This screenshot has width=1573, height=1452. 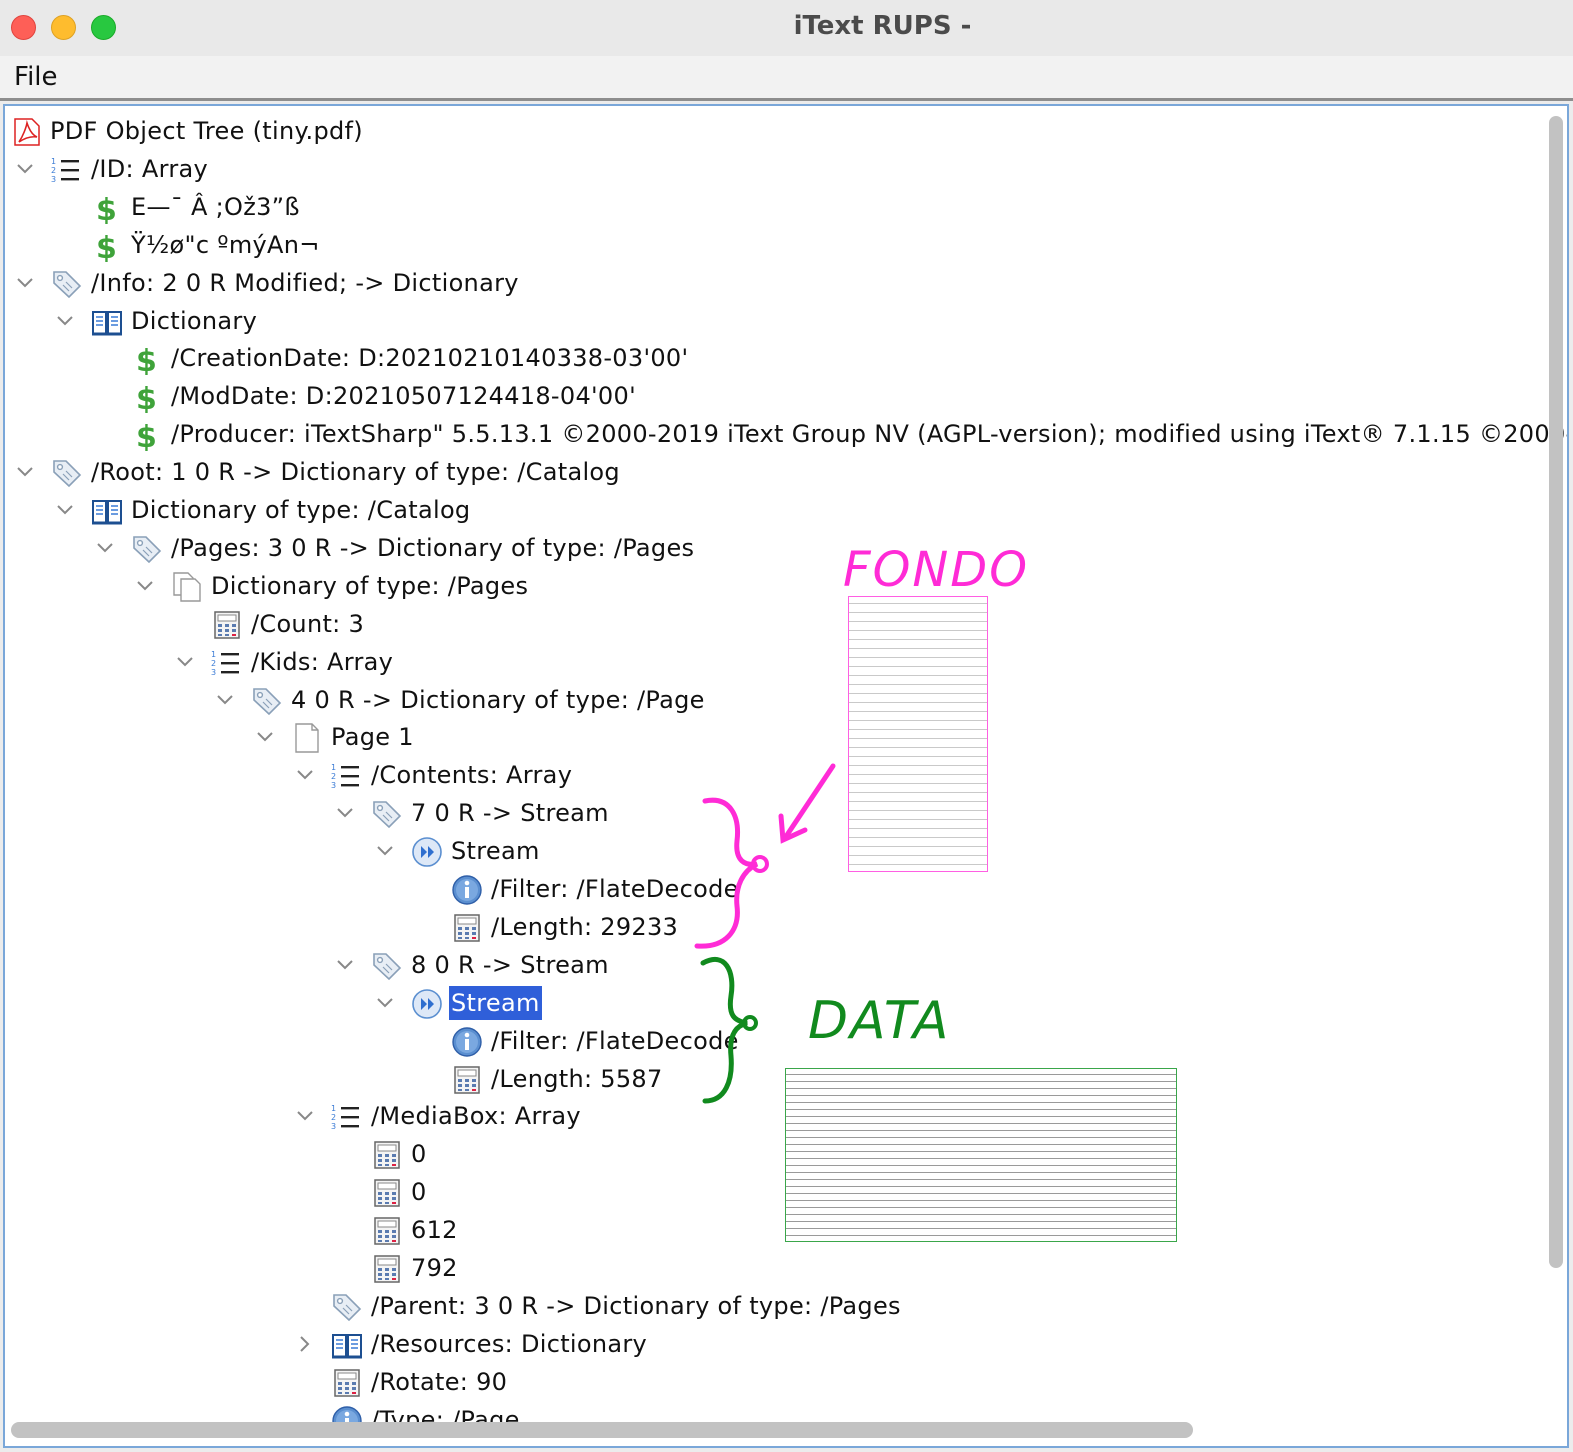 I want to click on tree-node-label: PDF Object Tree (tiny.pdf), so click(x=206, y=131).